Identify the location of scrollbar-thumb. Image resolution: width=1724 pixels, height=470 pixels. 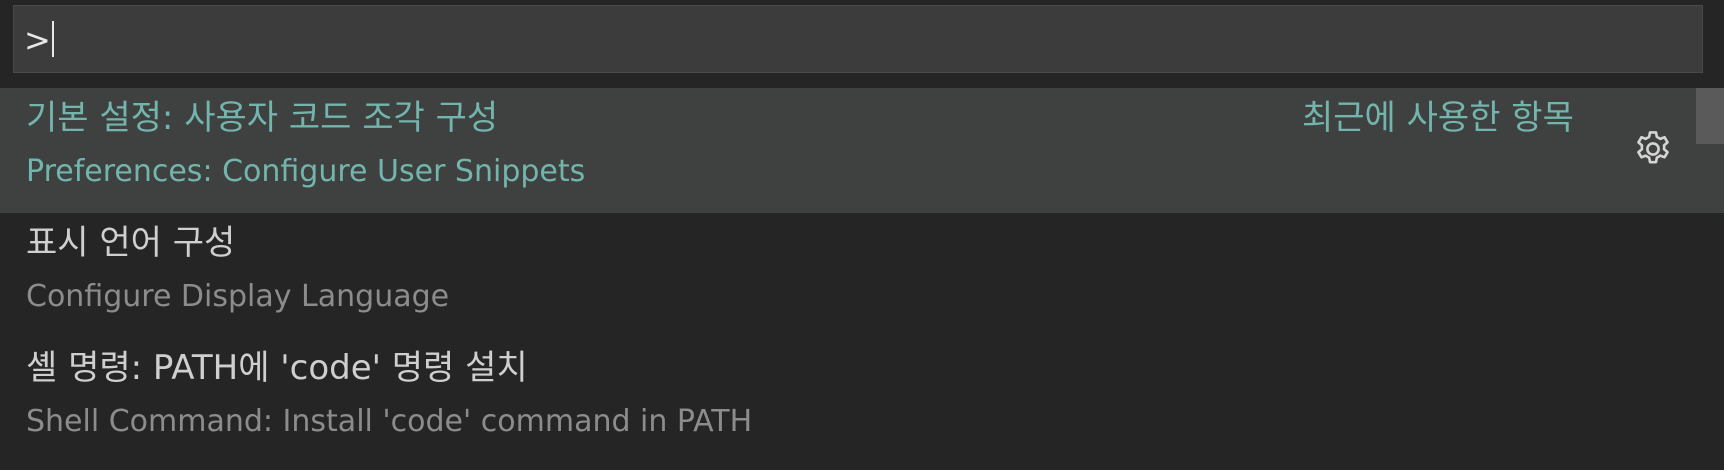
(1710, 116).